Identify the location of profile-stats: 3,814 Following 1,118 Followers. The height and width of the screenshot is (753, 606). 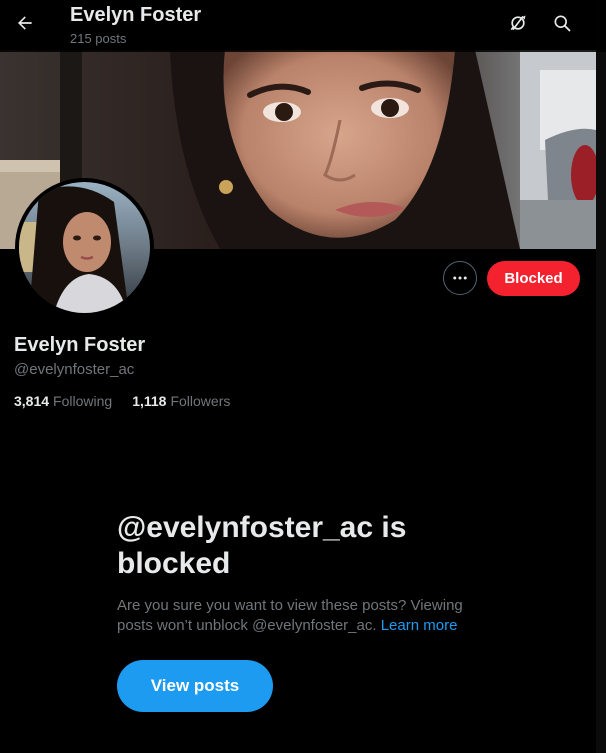
(122, 401).